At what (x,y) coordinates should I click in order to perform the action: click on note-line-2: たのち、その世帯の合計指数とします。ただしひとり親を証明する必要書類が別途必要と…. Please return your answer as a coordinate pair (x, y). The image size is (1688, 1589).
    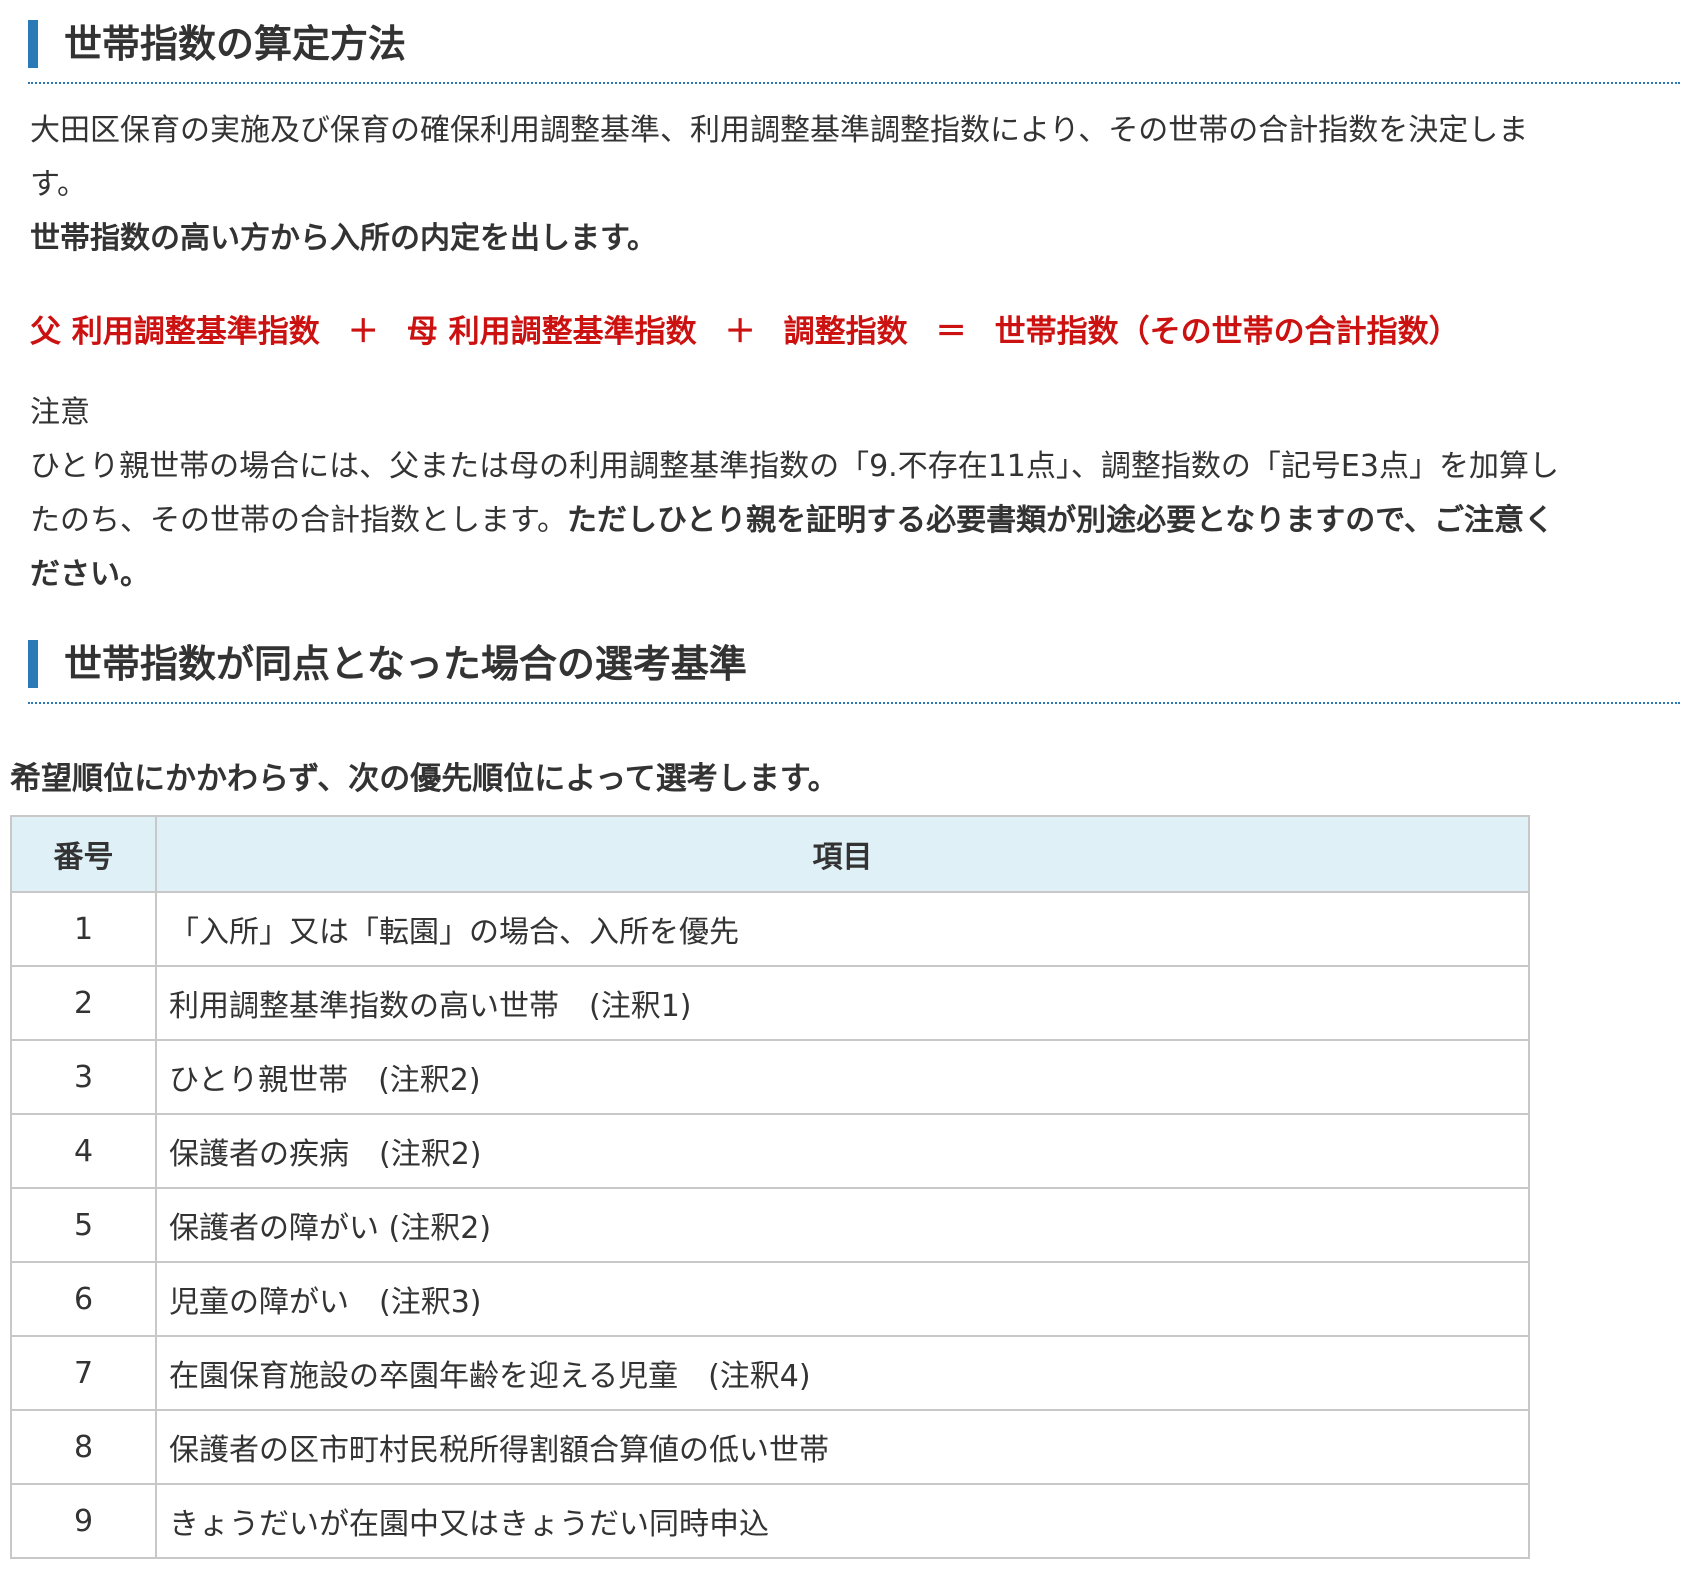
    Looking at the image, I should click on (850, 521).